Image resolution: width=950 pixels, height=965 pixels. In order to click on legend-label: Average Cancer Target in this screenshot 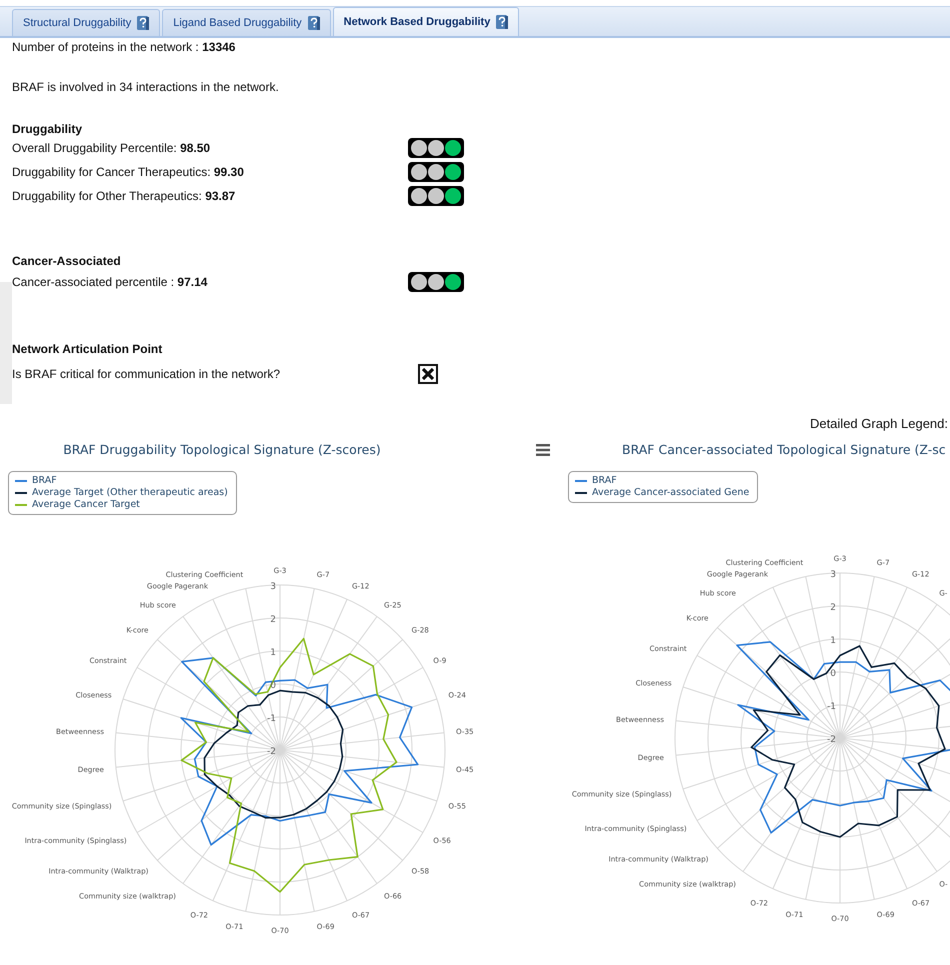, I will do `click(86, 505)`.